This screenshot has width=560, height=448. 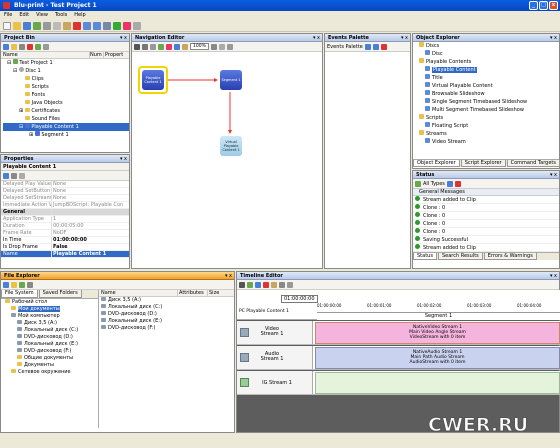 I want to click on folder-tree-item: Мой компьютер, so click(x=50, y=316).